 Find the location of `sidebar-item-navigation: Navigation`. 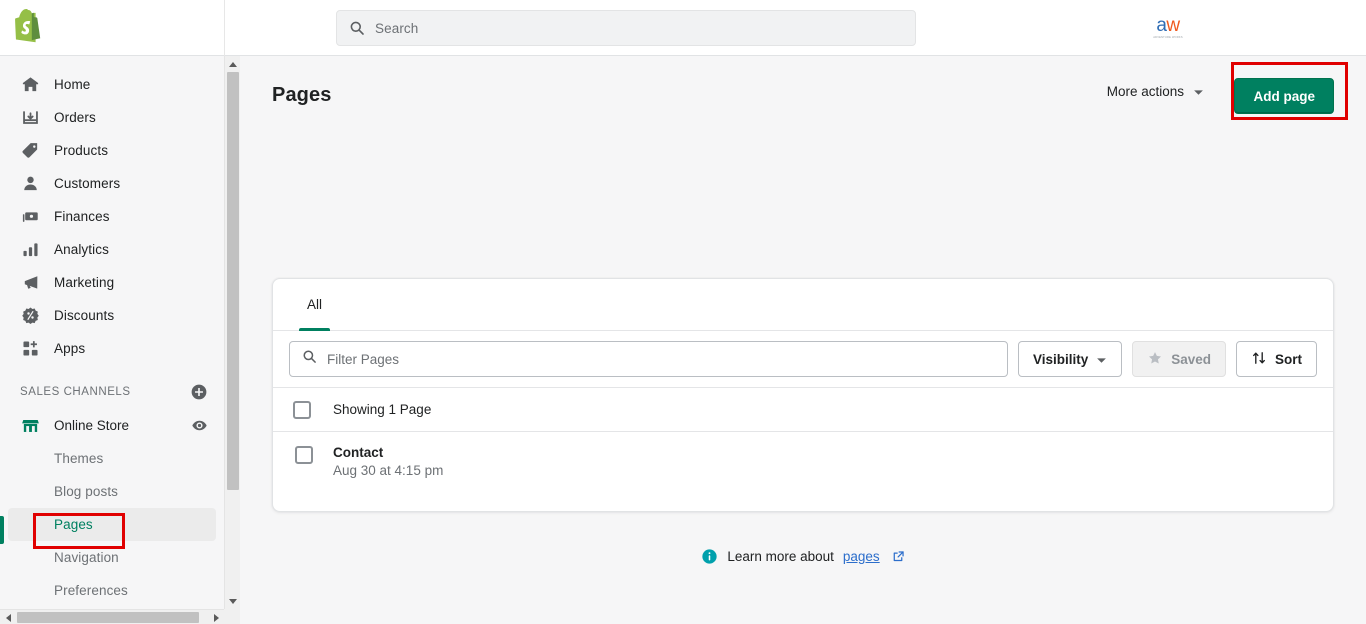

sidebar-item-navigation: Navigation is located at coordinates (112, 557).